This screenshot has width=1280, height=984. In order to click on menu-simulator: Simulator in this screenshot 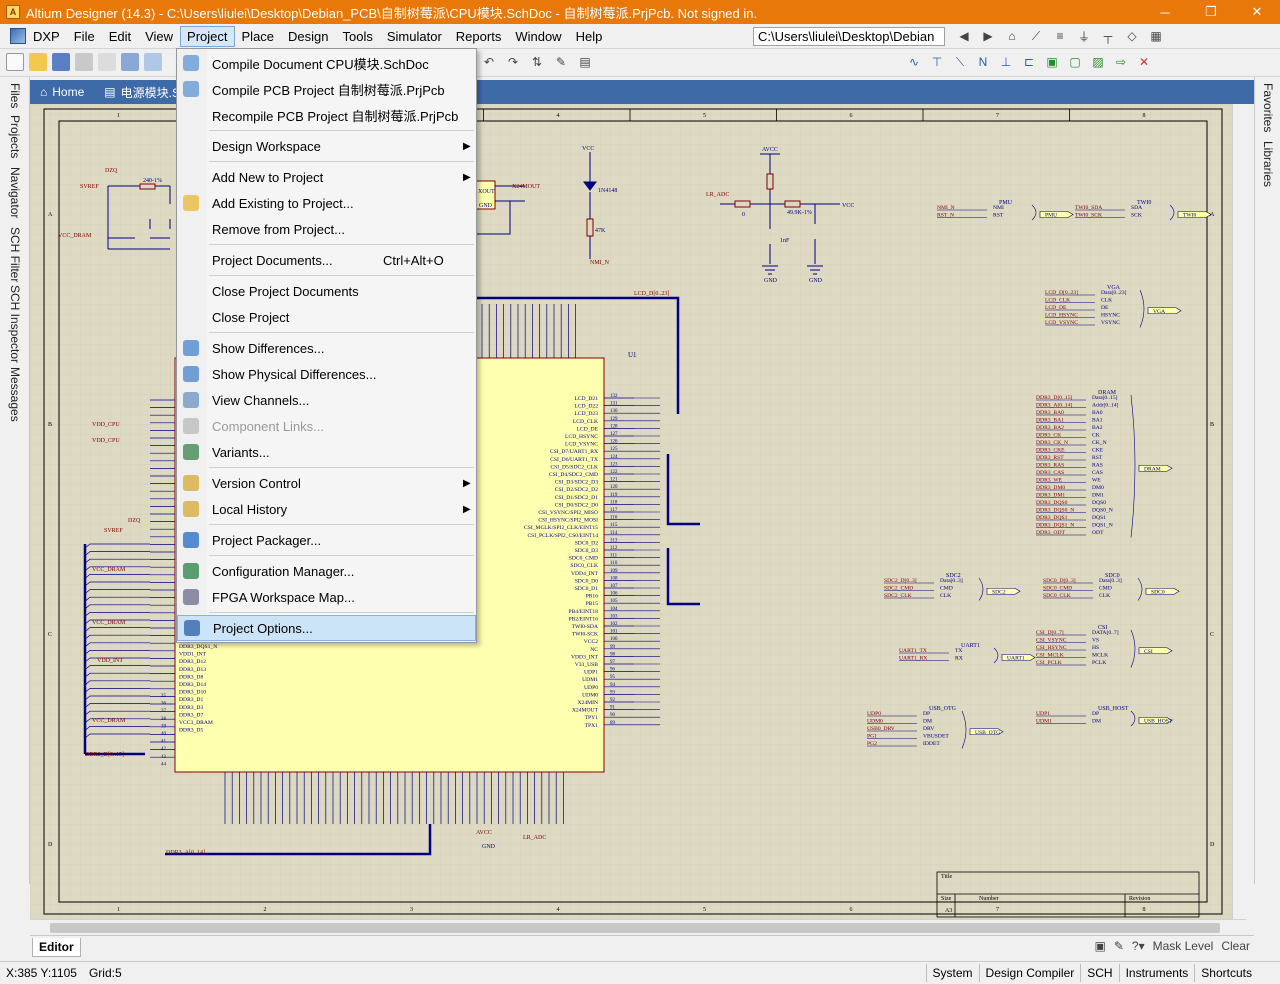, I will do `click(414, 36)`.